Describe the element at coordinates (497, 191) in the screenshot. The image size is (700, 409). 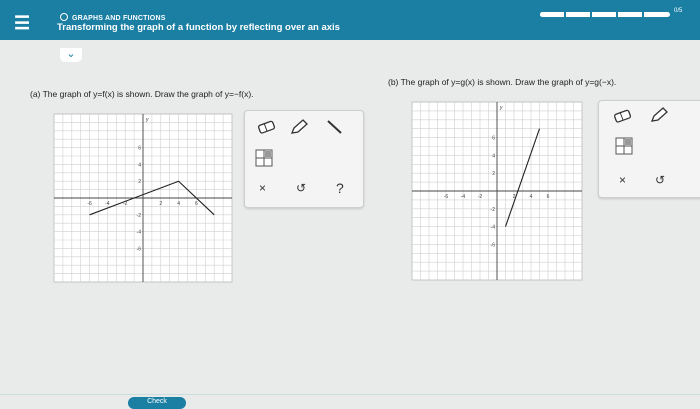
I see `graph-b: y-6 -4 -2 2 4 6642-2-4-6` at that location.